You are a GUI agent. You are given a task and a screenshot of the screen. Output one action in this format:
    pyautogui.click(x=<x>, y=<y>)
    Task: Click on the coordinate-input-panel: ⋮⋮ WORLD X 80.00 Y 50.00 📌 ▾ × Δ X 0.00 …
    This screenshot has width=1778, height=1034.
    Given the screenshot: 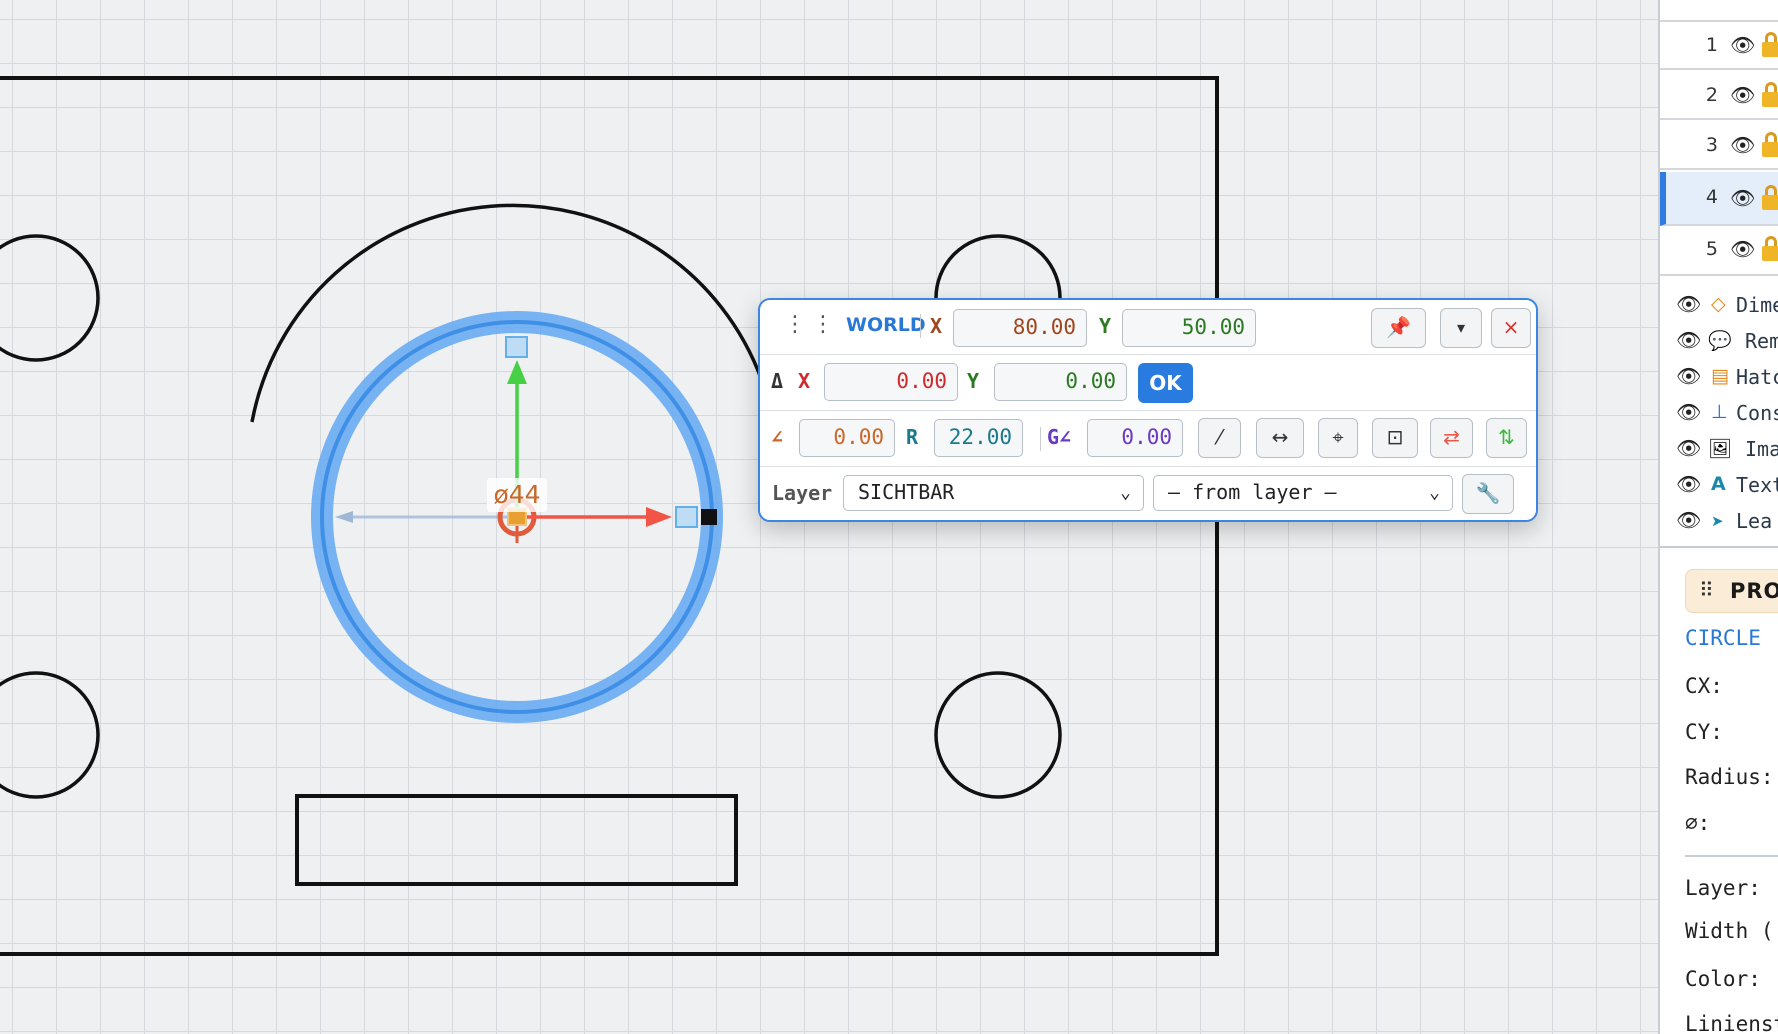 What is the action you would take?
    pyautogui.click(x=1148, y=410)
    